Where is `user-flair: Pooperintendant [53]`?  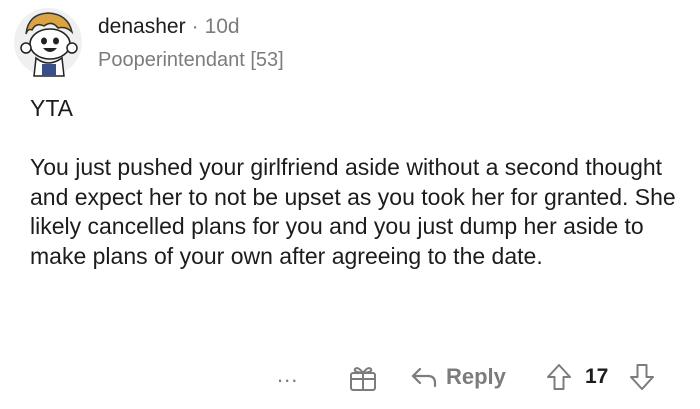
user-flair: Pooperintendant [53] is located at coordinates (191, 60).